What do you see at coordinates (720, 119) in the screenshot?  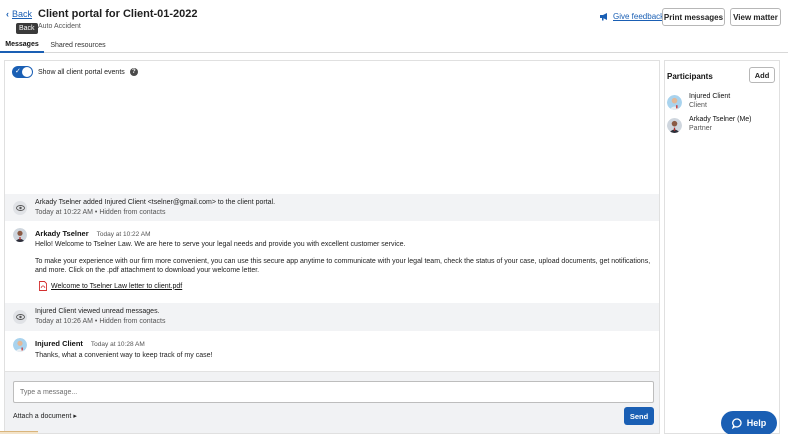 I see `participant-name: Arkady Tselner (Me)` at bounding box center [720, 119].